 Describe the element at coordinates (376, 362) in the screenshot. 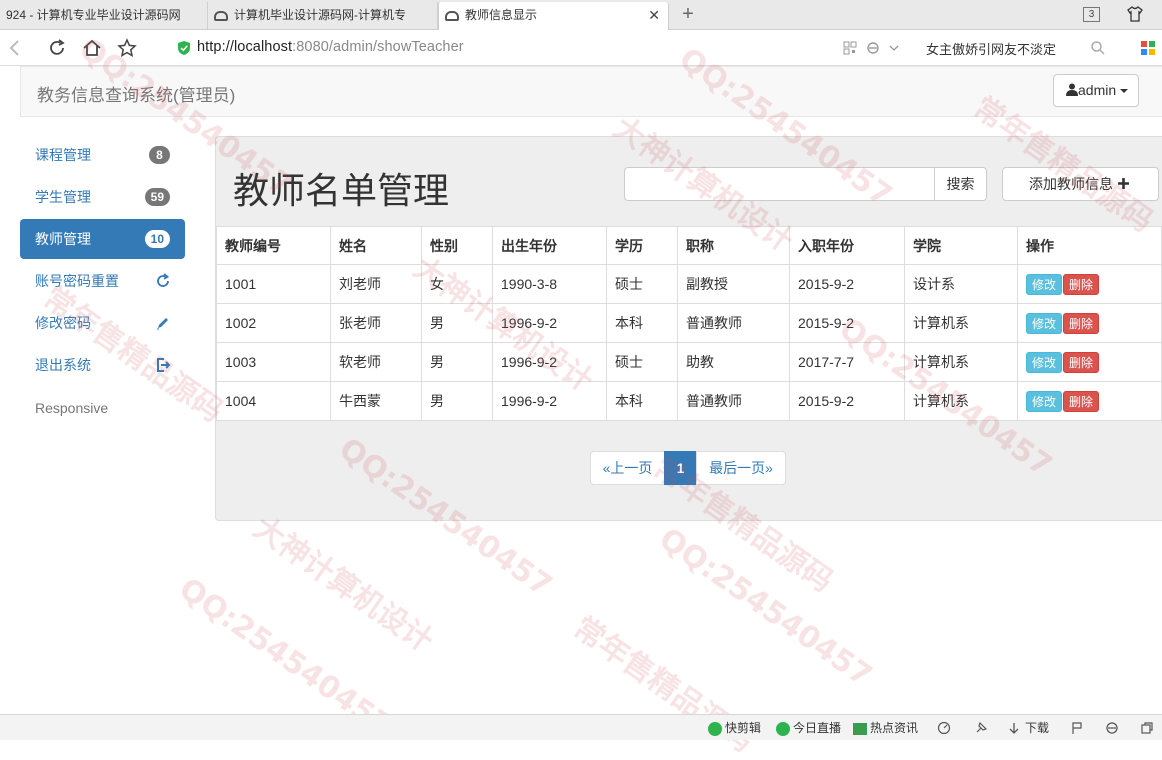

I see `cell-name: 软老师` at that location.